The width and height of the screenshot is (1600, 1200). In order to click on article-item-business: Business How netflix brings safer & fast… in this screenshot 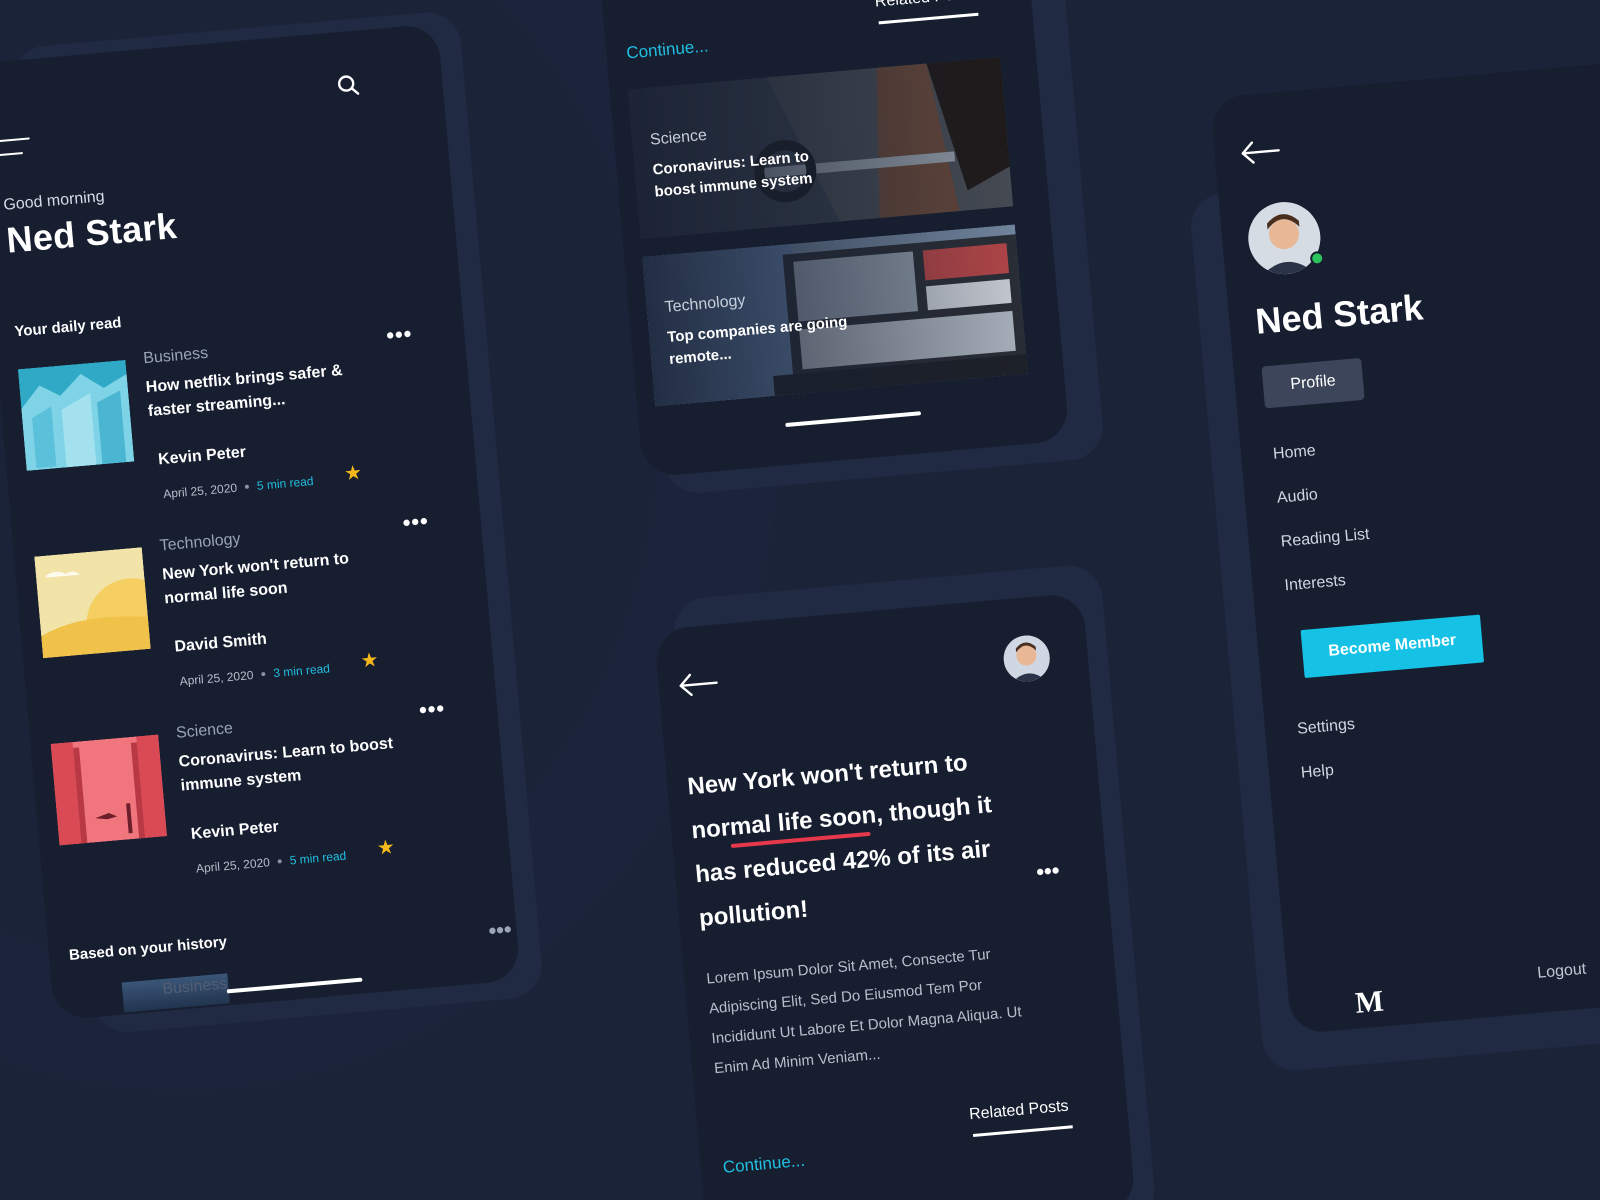, I will do `click(228, 426)`.